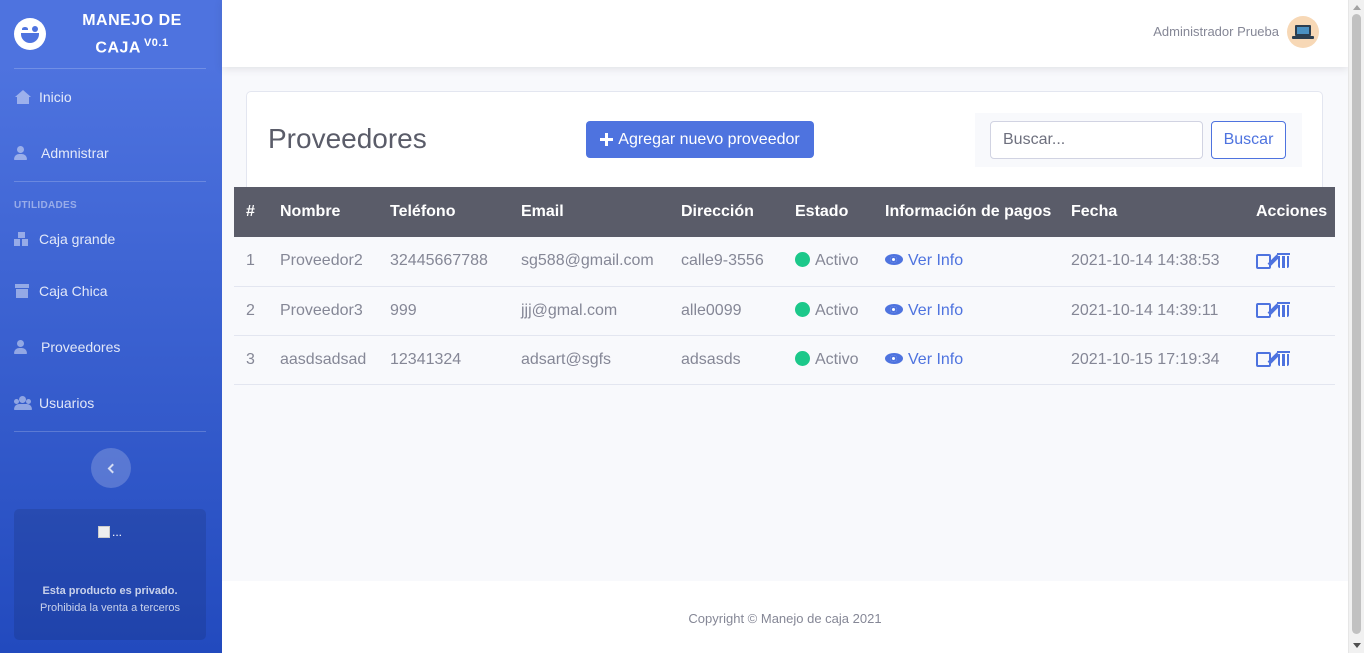 The width and height of the screenshot is (1364, 653). I want to click on avatar, so click(1303, 32).